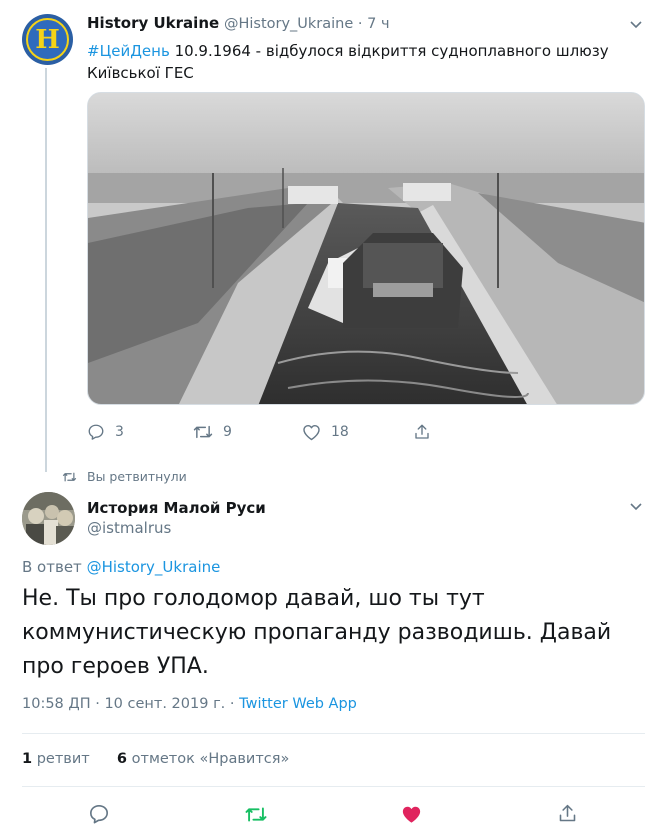 The height and width of the screenshot is (824, 665). I want to click on tweet1-hashtag: #ЦейДень, so click(128, 51).